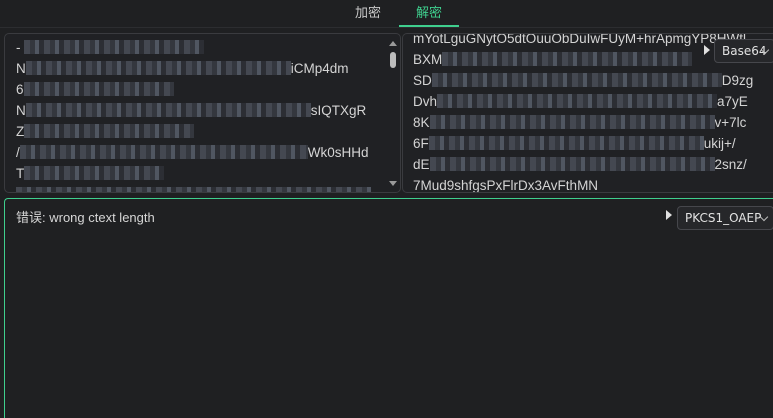 The width and height of the screenshot is (773, 418). I want to click on ciphertext-line: Z, so click(196, 131).